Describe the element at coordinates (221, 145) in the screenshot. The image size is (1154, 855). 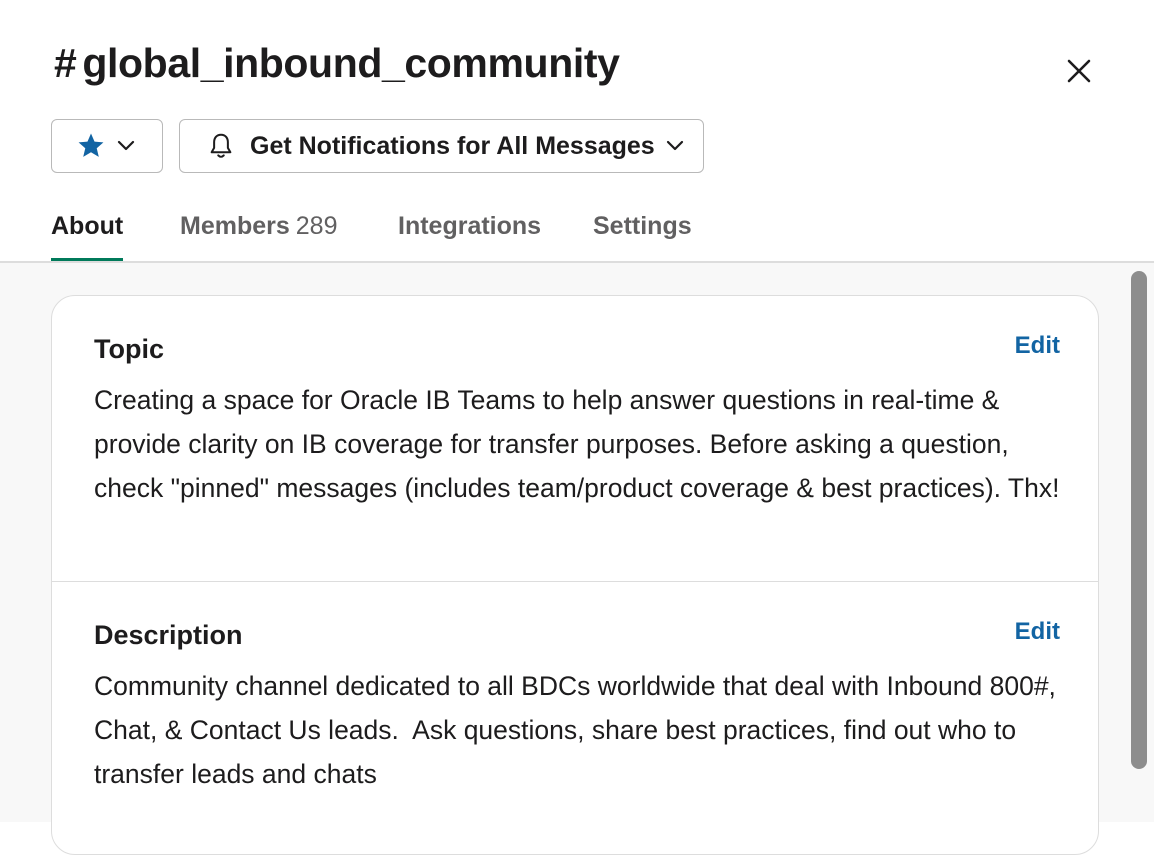
I see `bell-icon` at that location.